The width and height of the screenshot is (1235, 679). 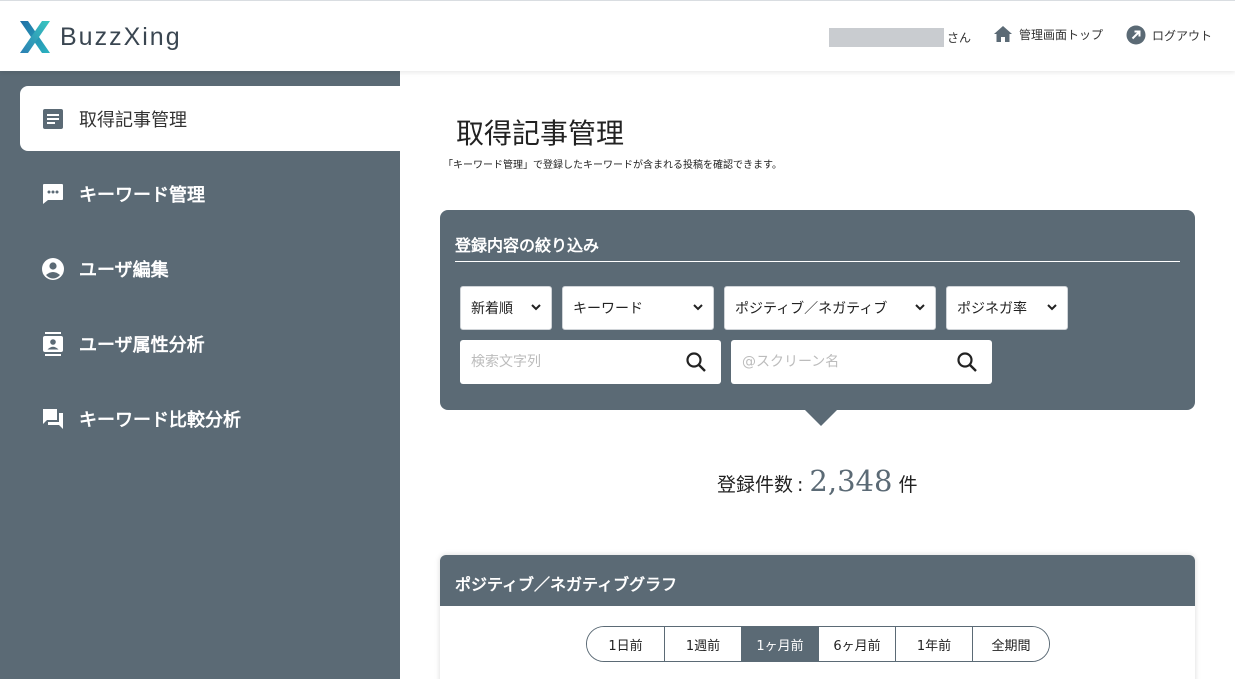 I want to click on screen-name-input, so click(x=842, y=362).